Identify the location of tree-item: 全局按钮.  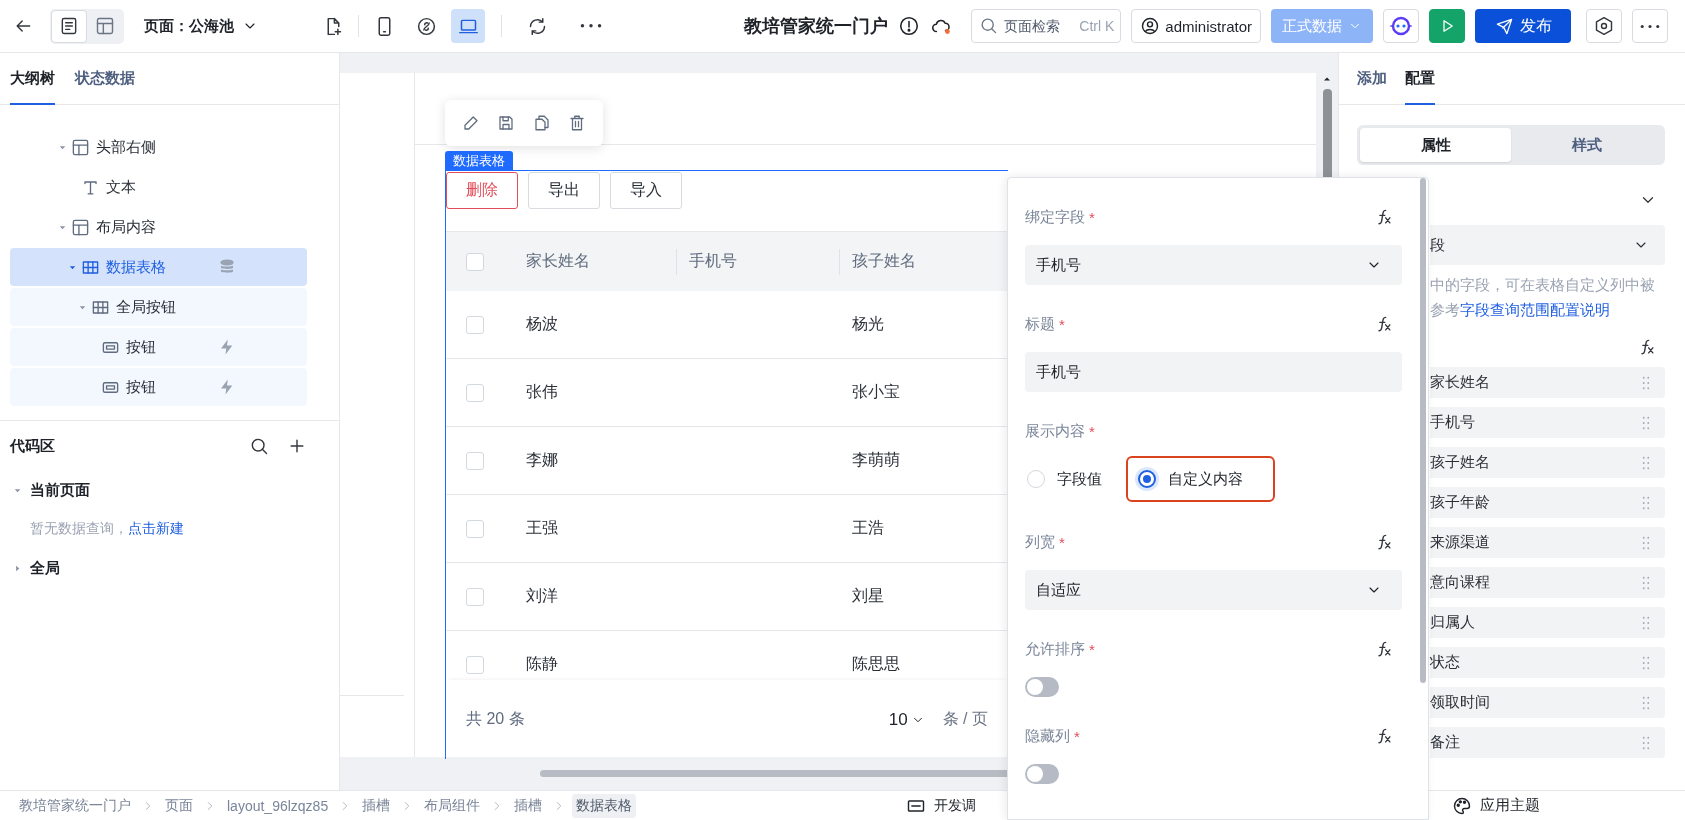
(158, 307).